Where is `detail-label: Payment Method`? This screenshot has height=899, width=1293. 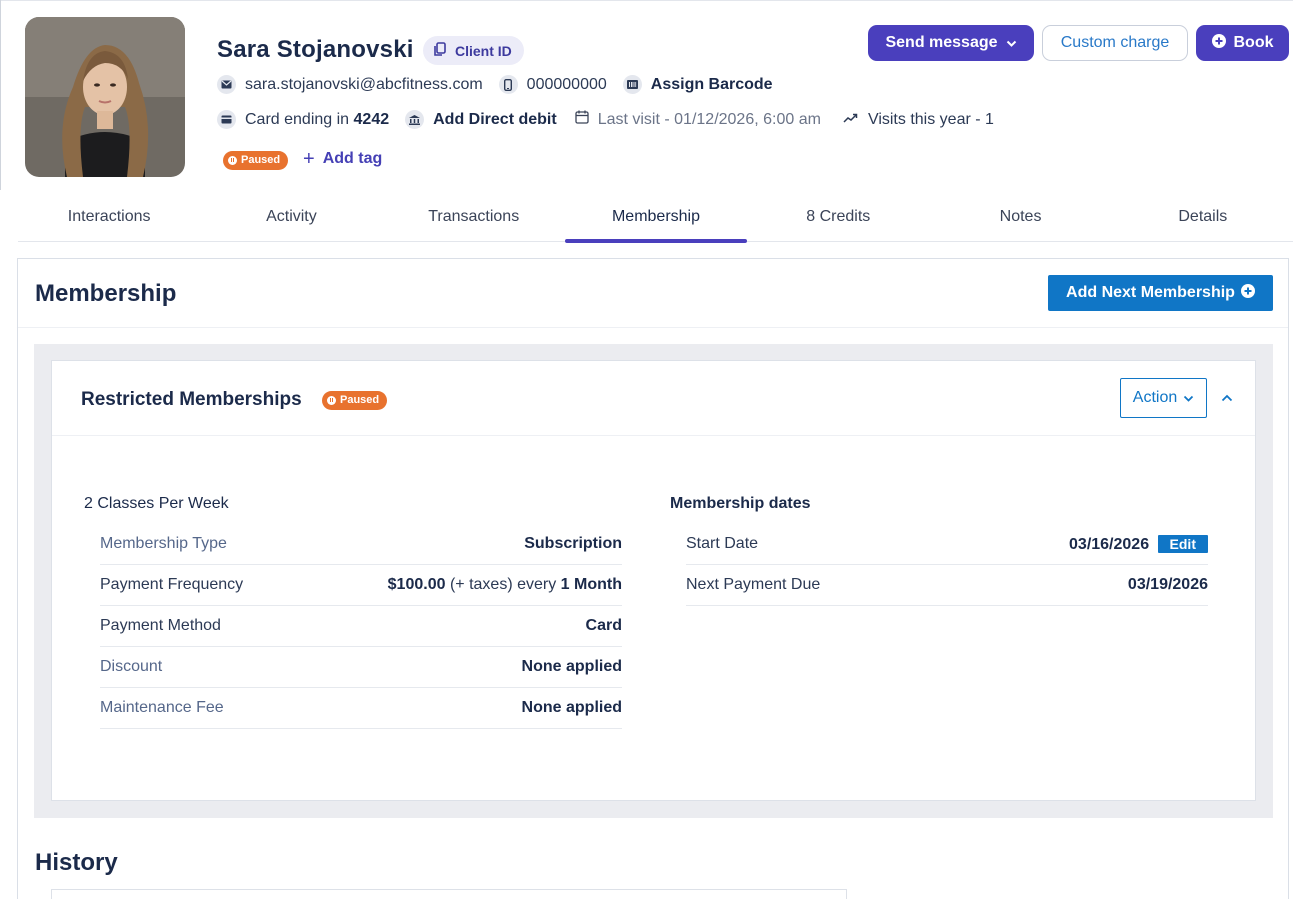
detail-label: Payment Method is located at coordinates (160, 625).